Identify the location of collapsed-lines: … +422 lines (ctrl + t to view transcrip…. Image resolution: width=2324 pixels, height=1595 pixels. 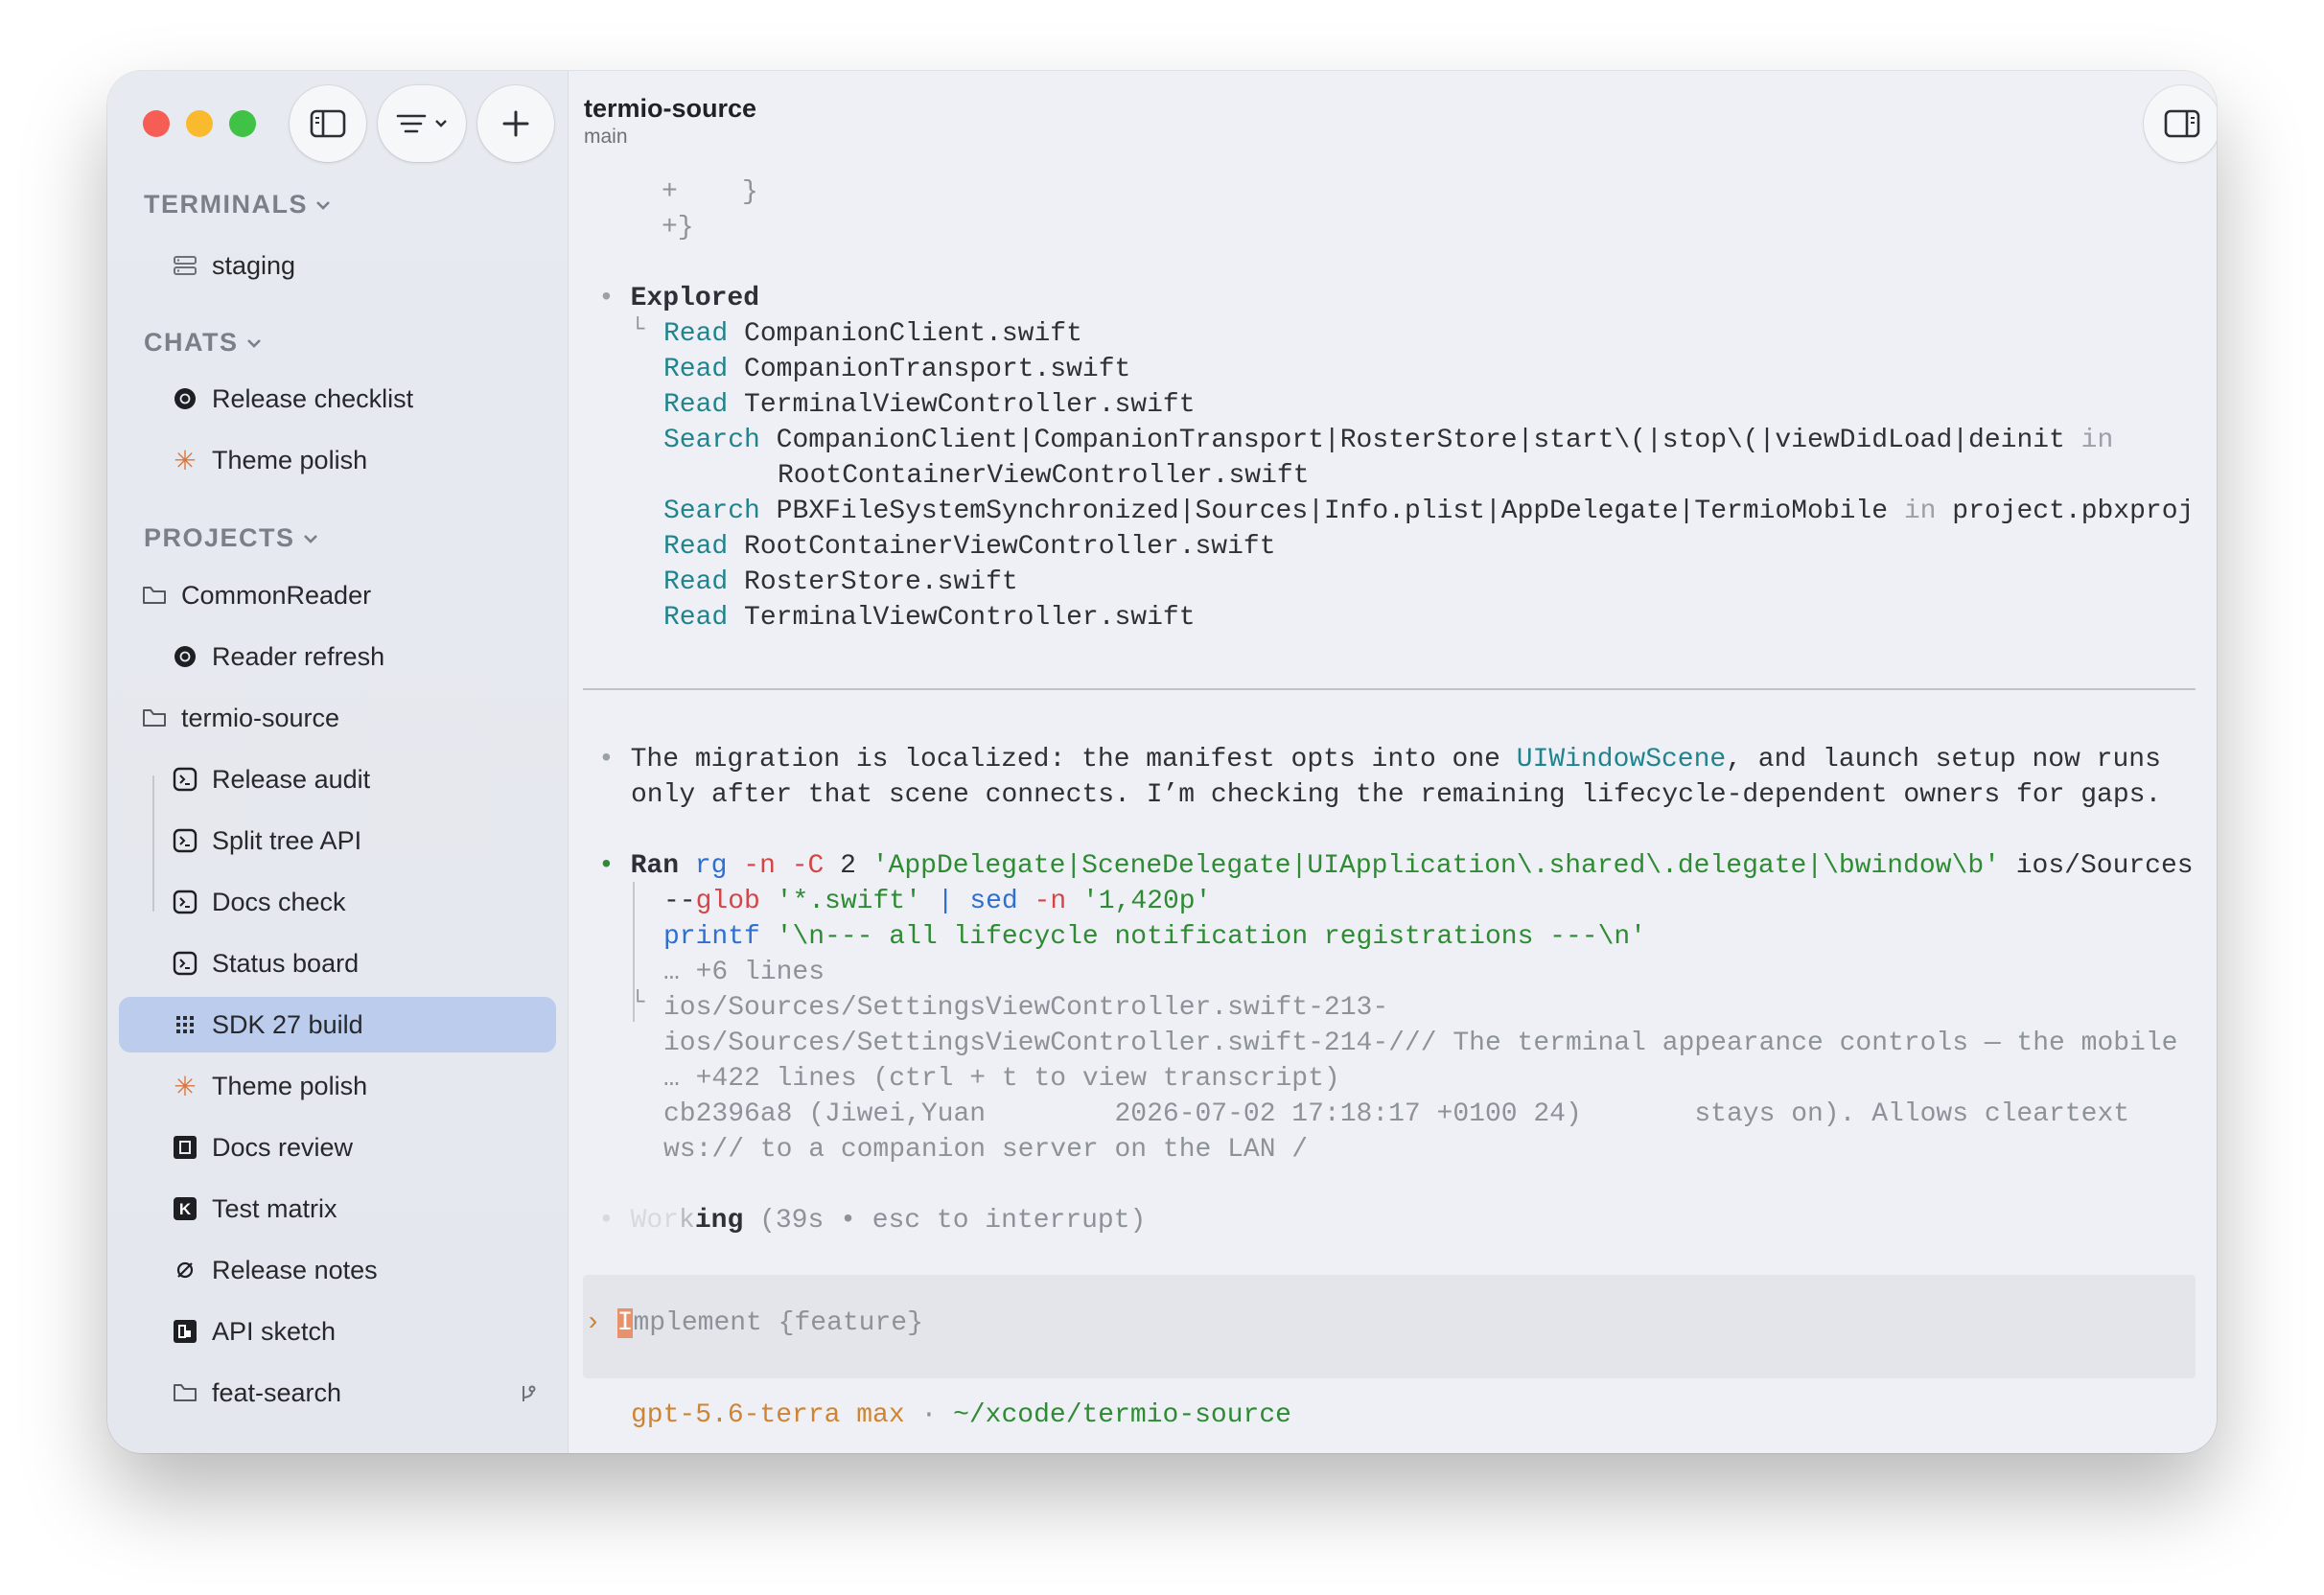
(1001, 1079).